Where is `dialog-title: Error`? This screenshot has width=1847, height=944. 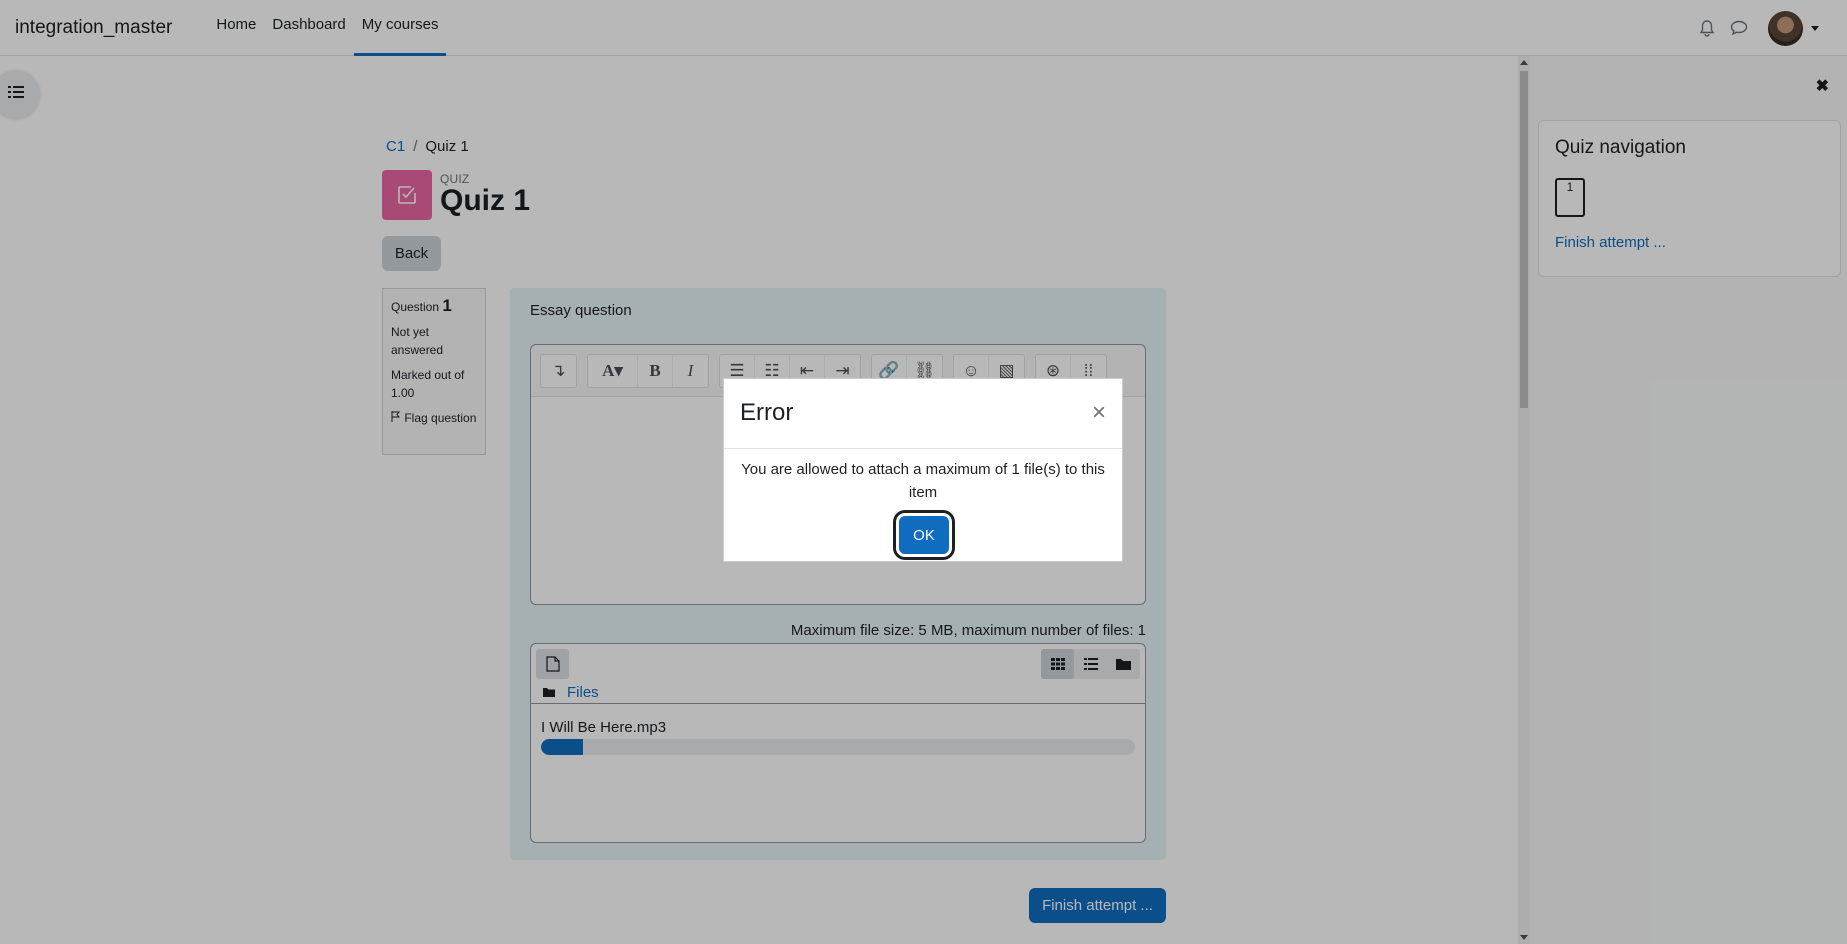 dialog-title: Error is located at coordinates (767, 412).